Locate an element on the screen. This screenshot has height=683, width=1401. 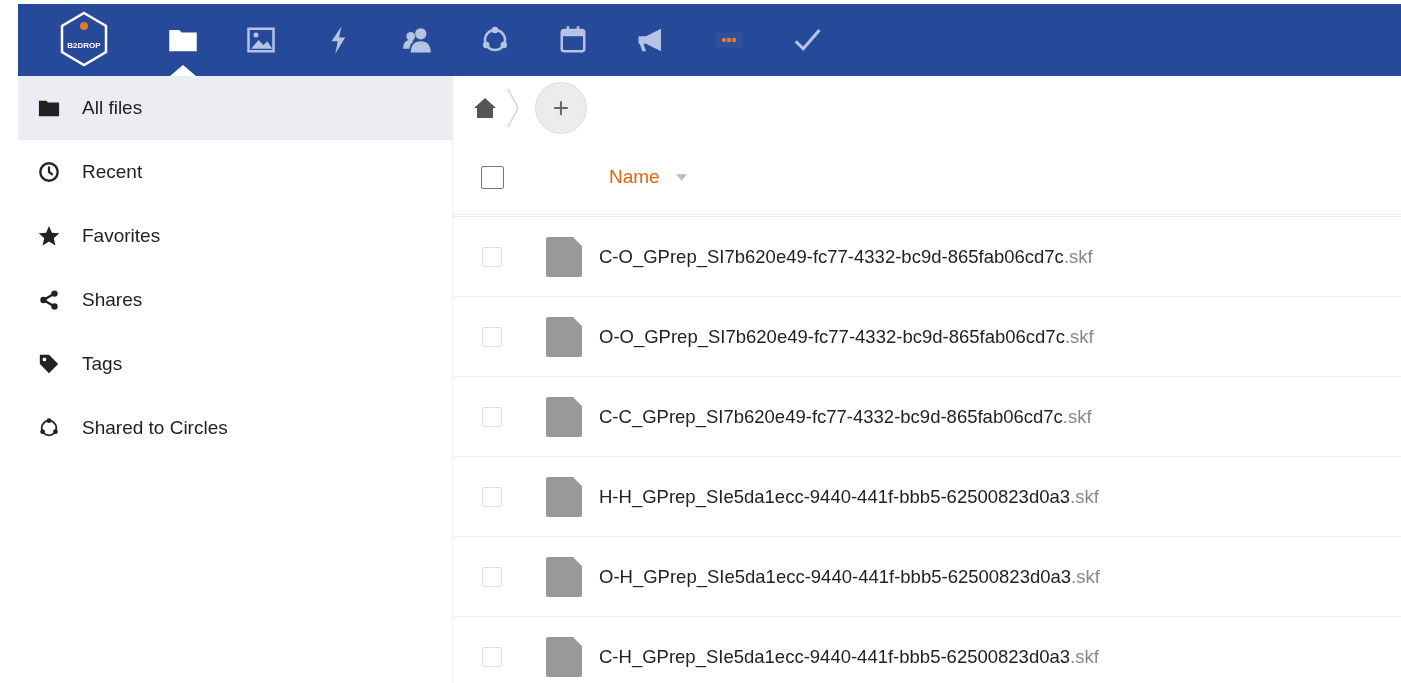
file-name: C-O_GPrep_SI7b620e49-fc77-4332-bc9d-865fab06cd7c.skf is located at coordinates (846, 256).